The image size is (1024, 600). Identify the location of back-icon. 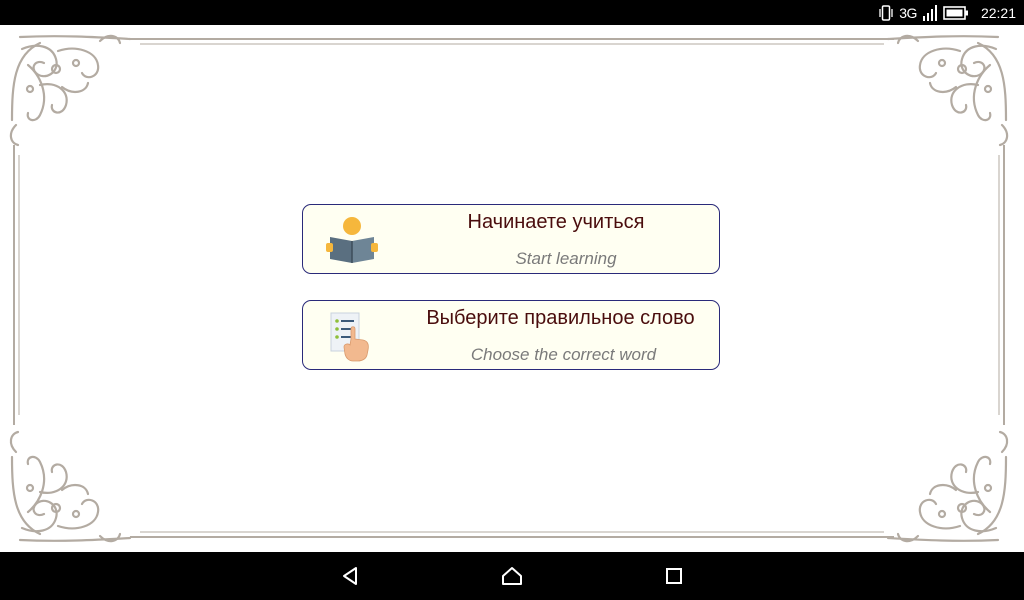
(351, 576).